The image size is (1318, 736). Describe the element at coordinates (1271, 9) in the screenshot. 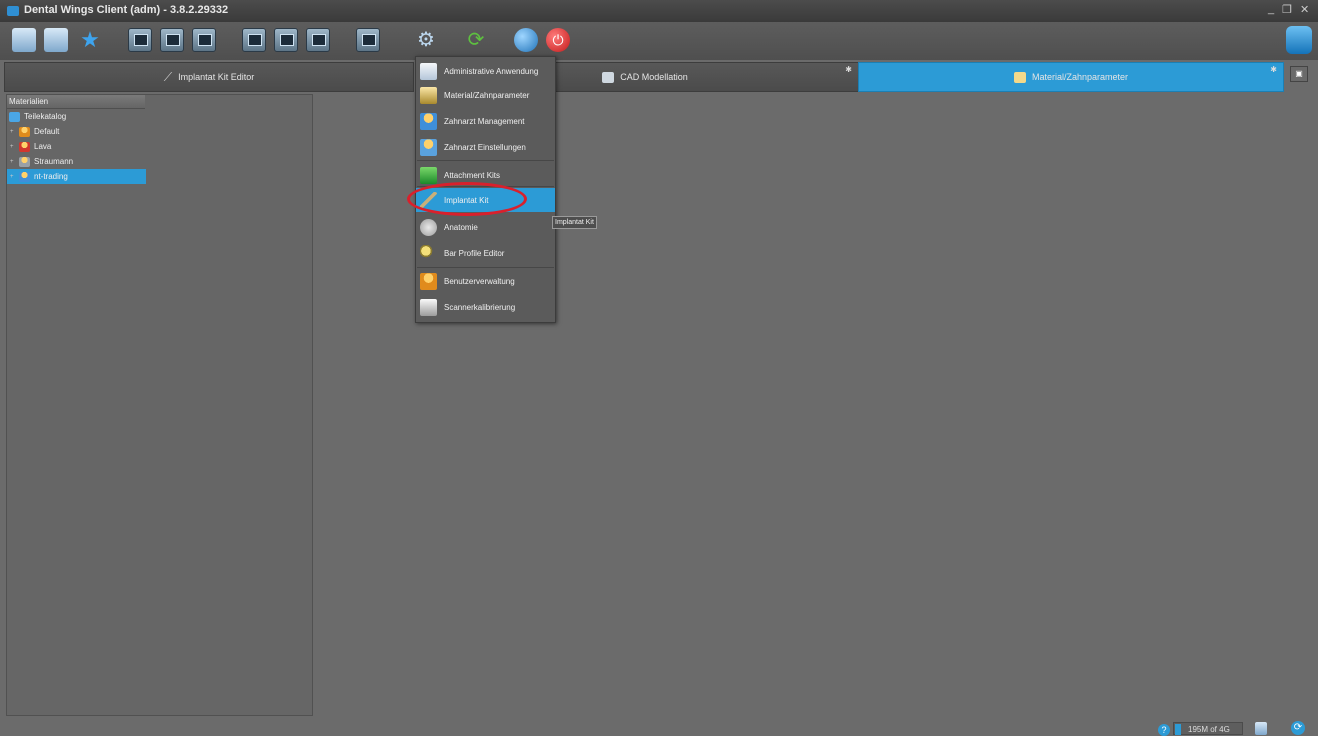

I see `minimize-button: _` at that location.